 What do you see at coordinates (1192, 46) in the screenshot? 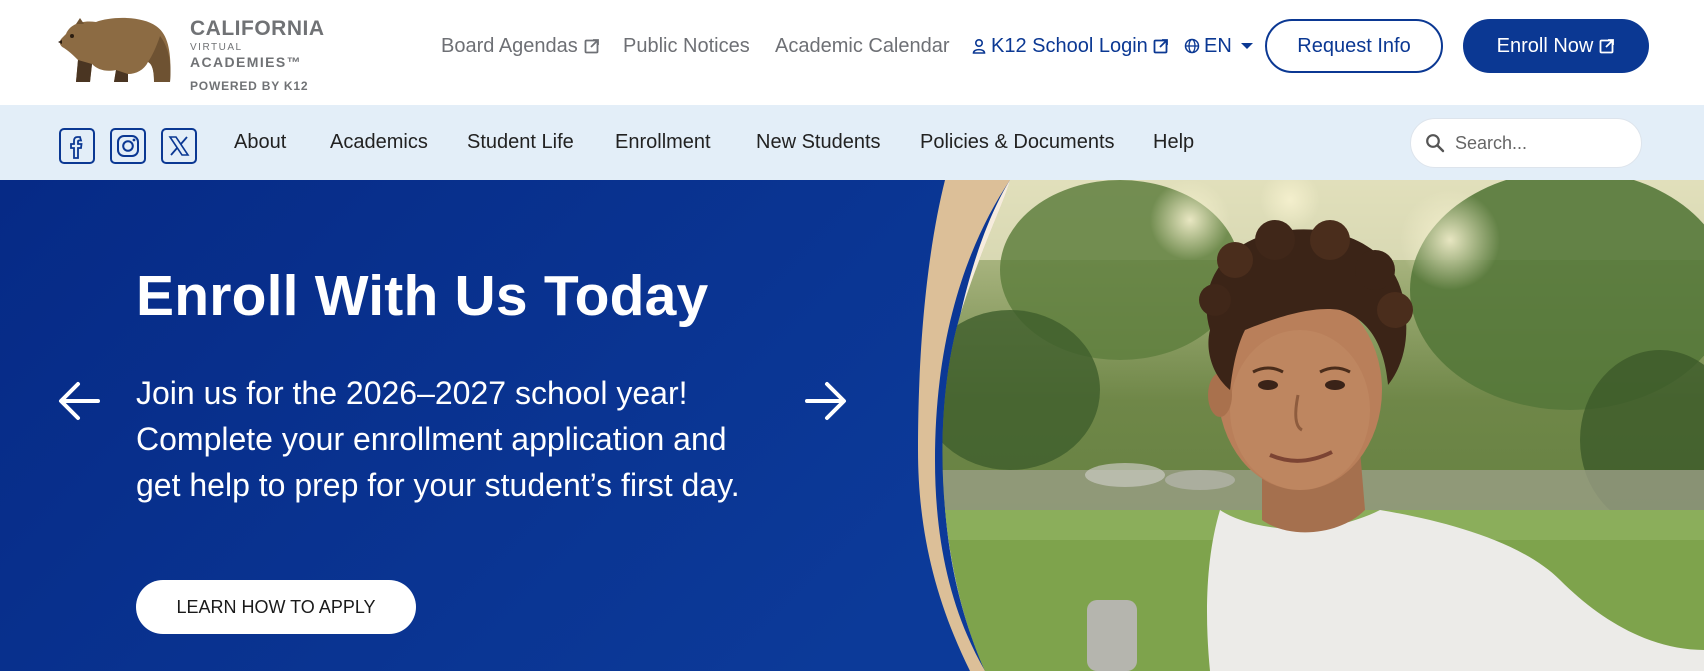
I see `globe-icon` at bounding box center [1192, 46].